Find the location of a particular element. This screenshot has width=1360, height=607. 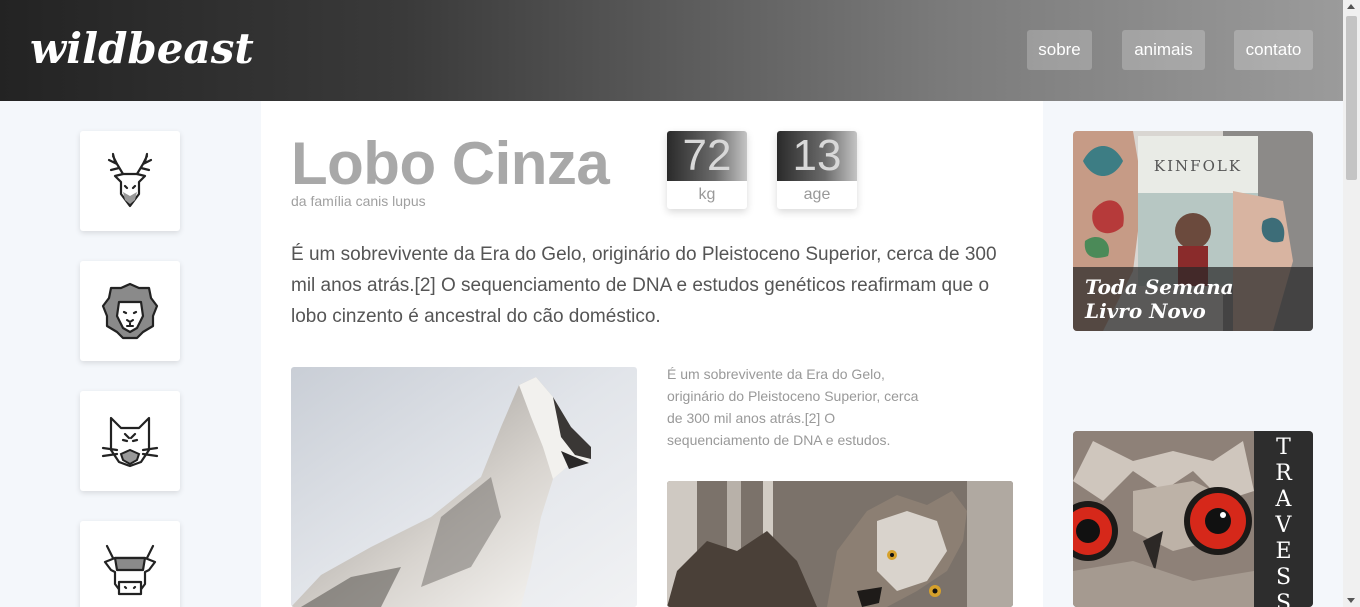

ad-owl-letter: R is located at coordinates (1283, 473).